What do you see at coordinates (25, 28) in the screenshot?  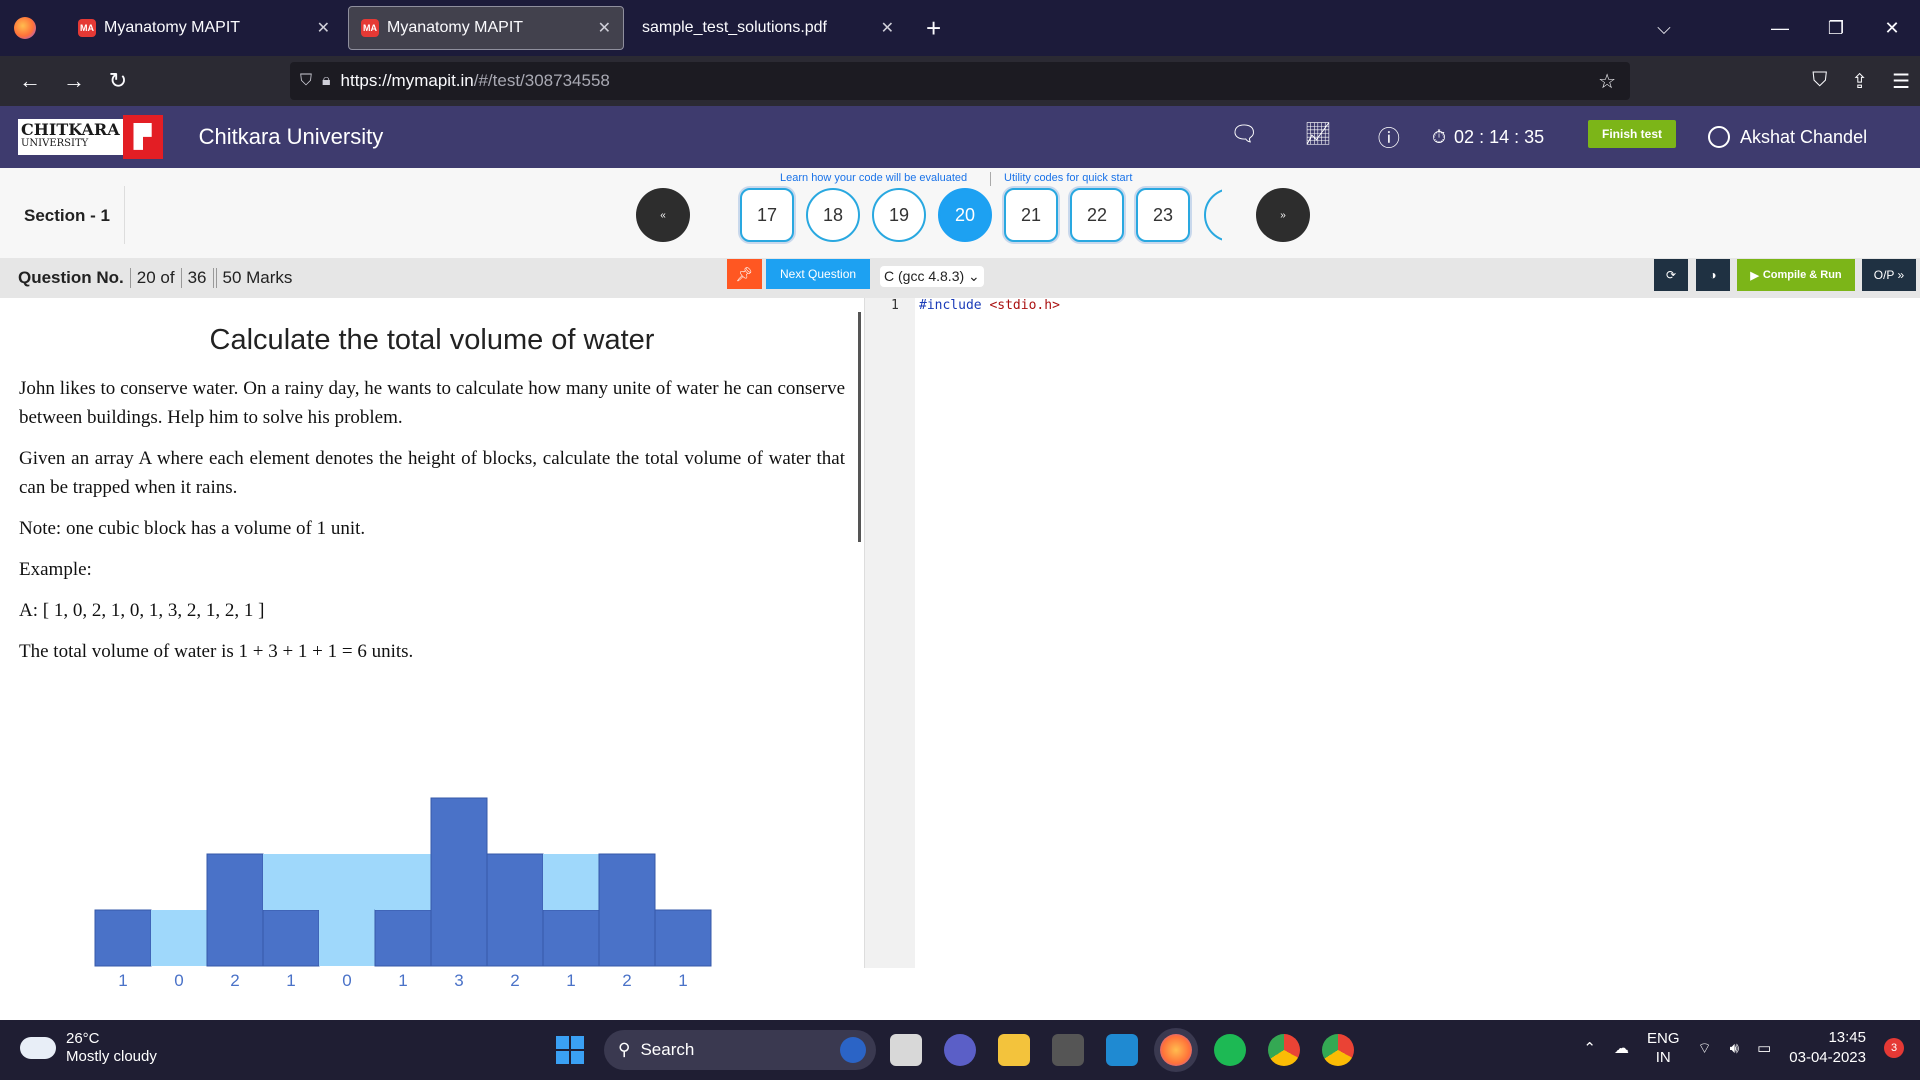 I see `firefox-icon` at bounding box center [25, 28].